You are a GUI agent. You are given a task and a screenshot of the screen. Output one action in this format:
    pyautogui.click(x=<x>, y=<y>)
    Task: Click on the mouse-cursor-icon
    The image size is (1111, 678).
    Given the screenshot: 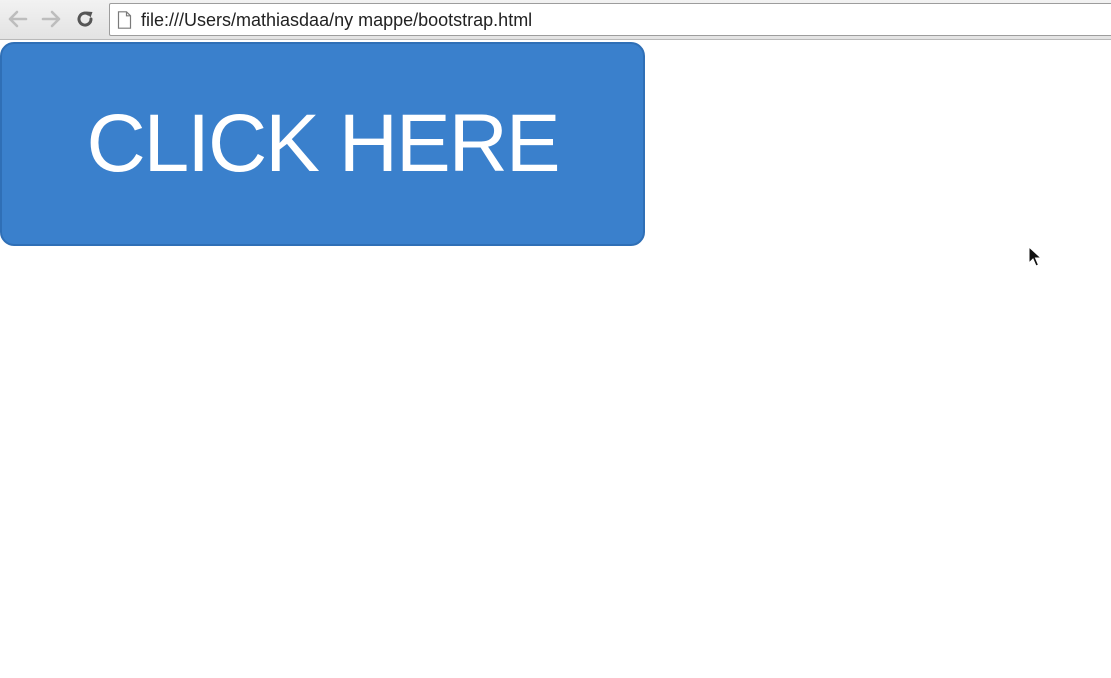 What is the action you would take?
    pyautogui.click(x=1035, y=256)
    